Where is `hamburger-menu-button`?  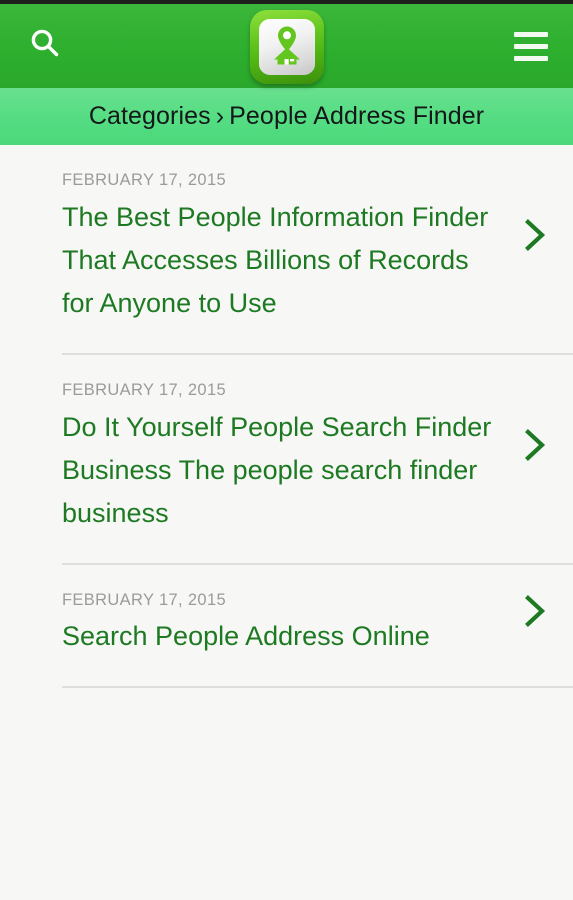
hamburger-menu-button is located at coordinates (531, 46).